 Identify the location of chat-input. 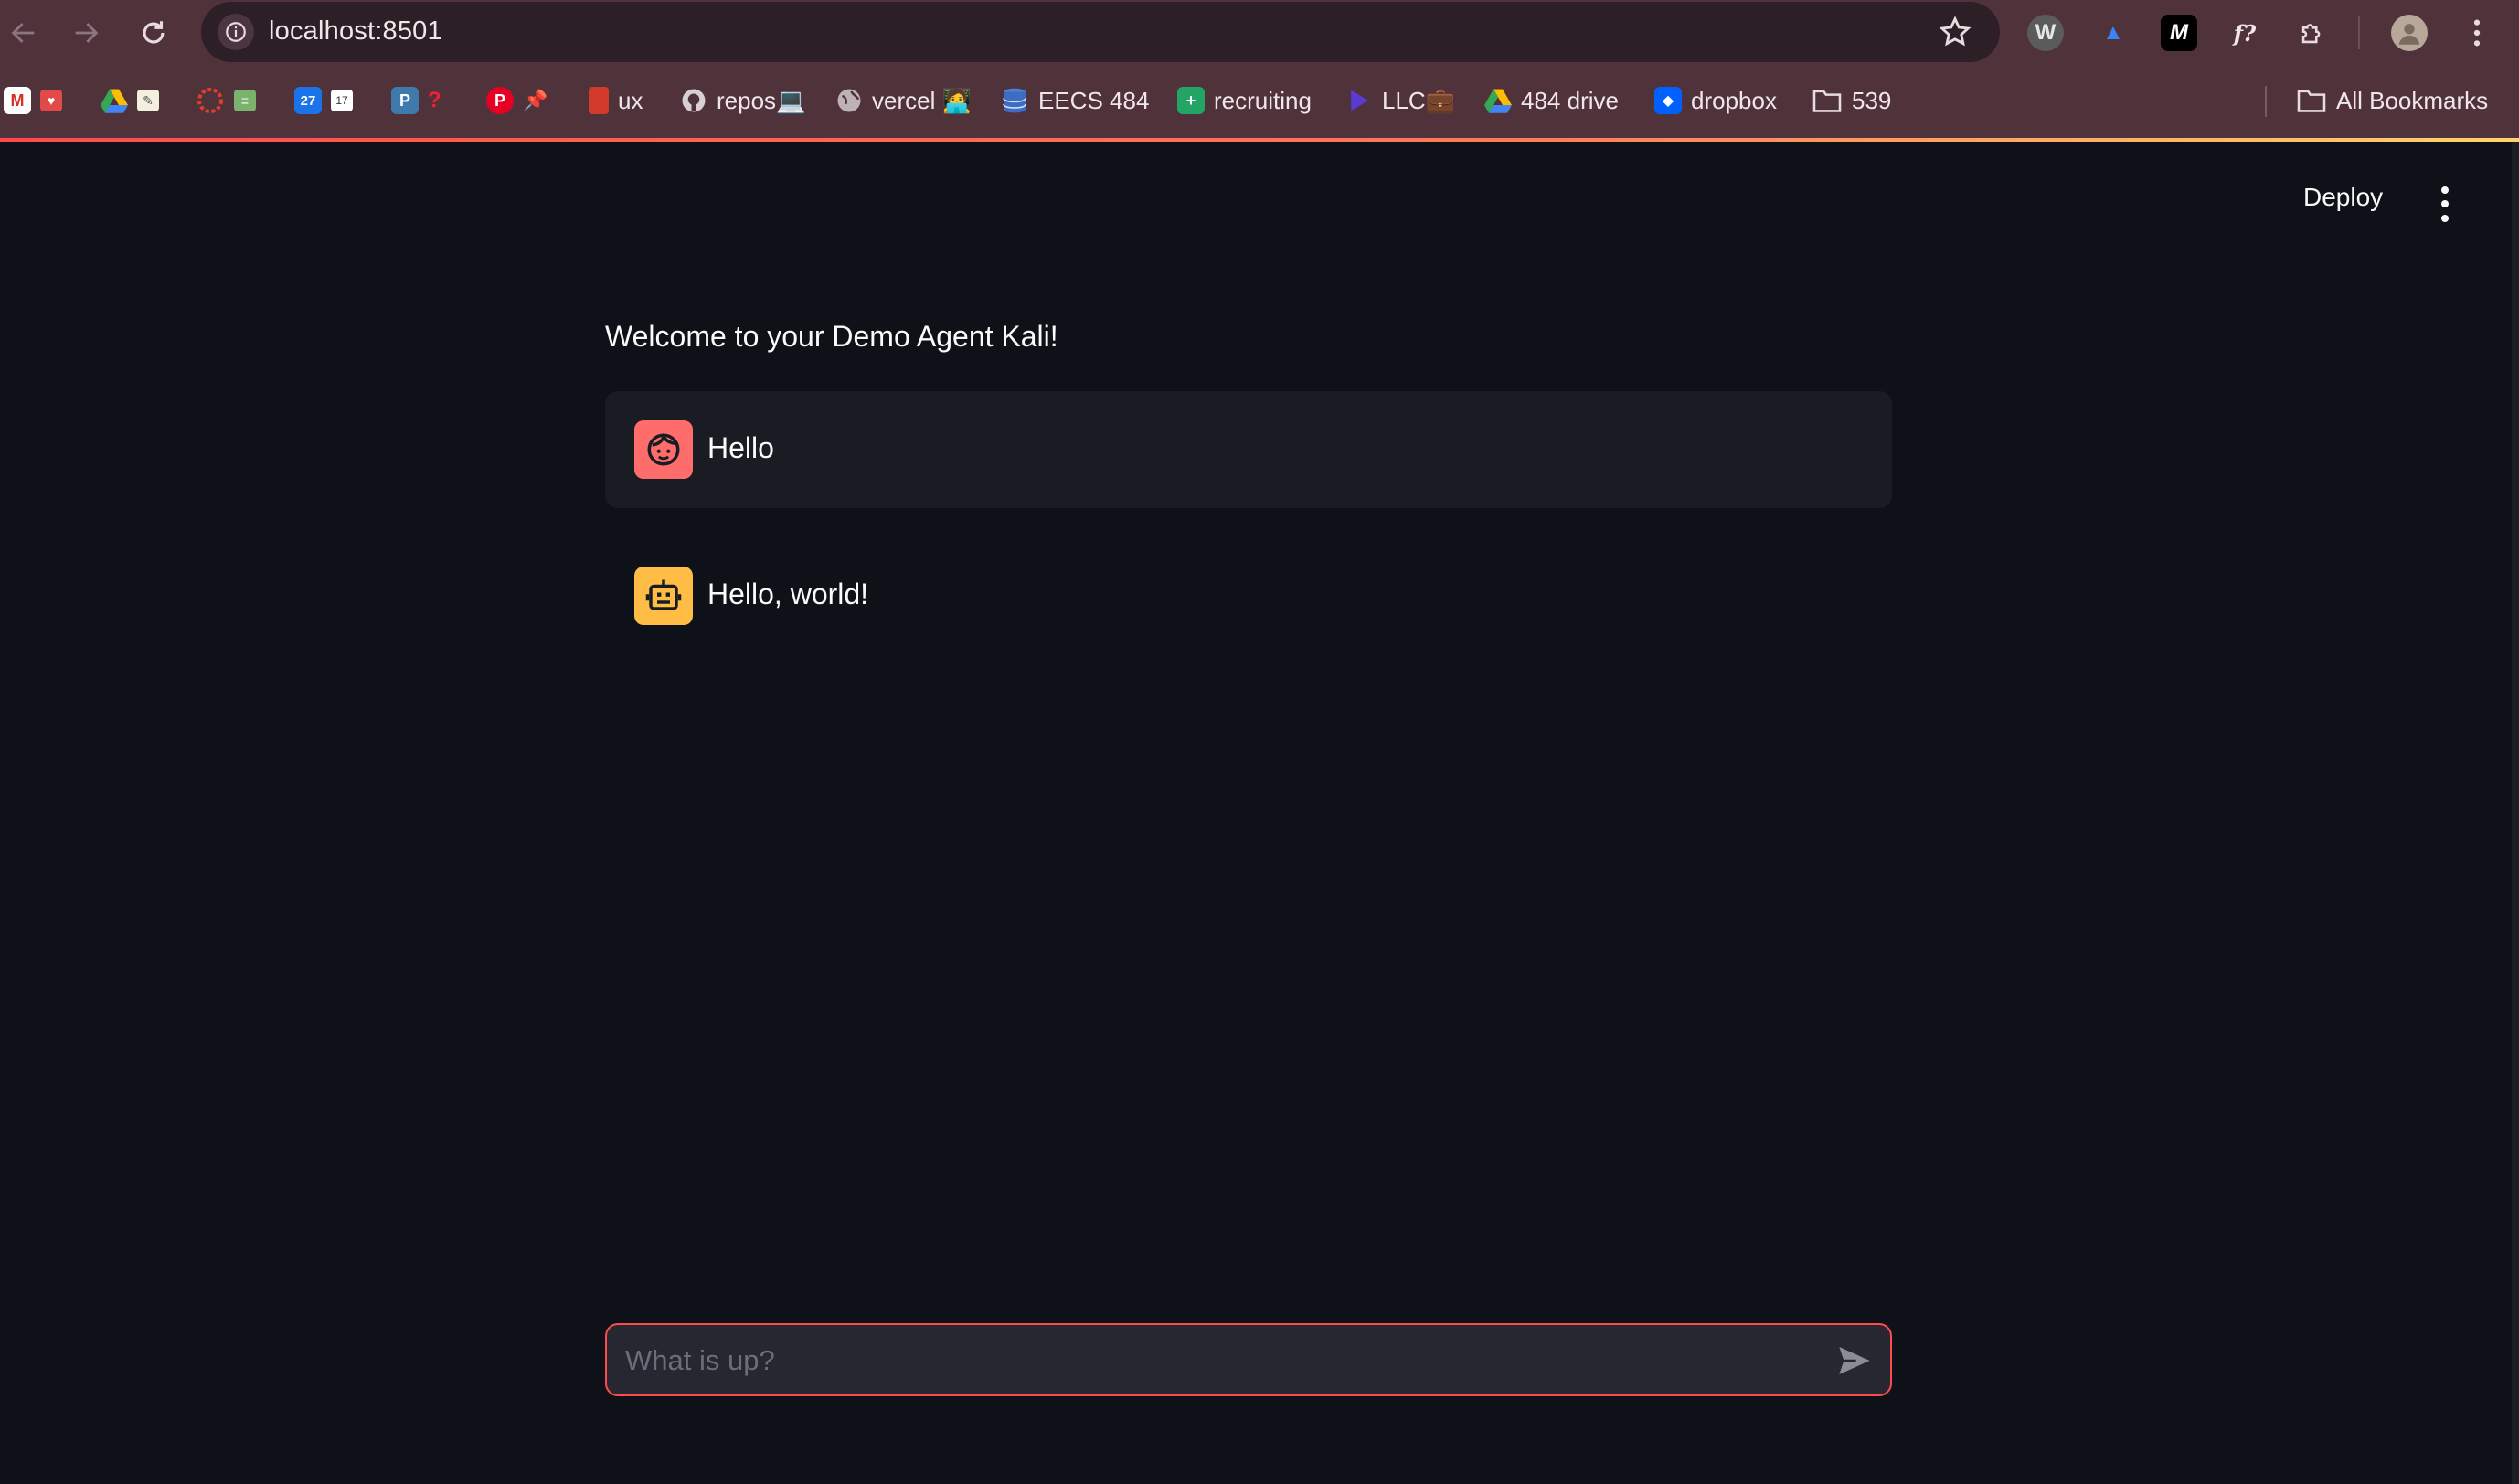
(1219, 1360).